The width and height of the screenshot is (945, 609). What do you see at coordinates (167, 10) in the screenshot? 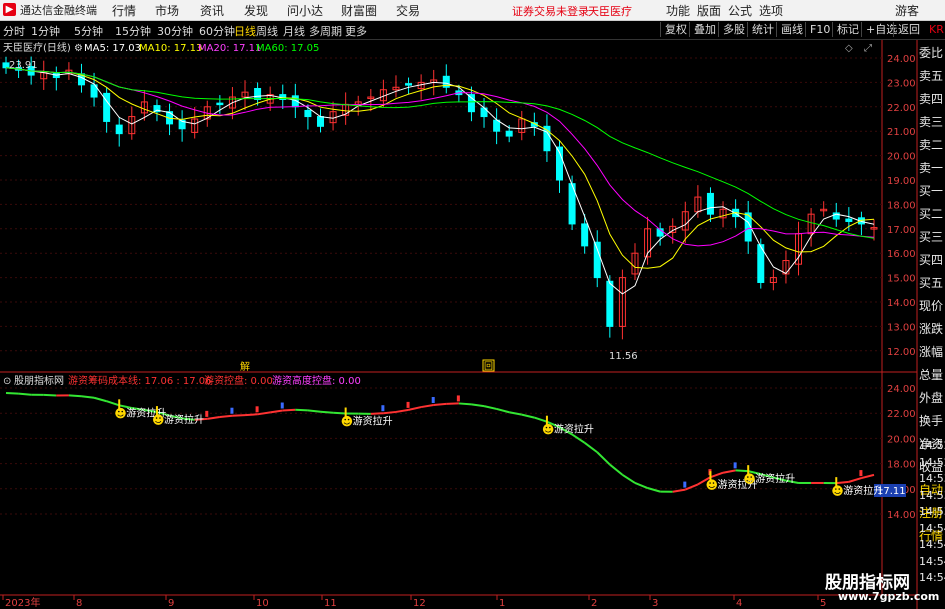
I see `menu-markets: 市场` at bounding box center [167, 10].